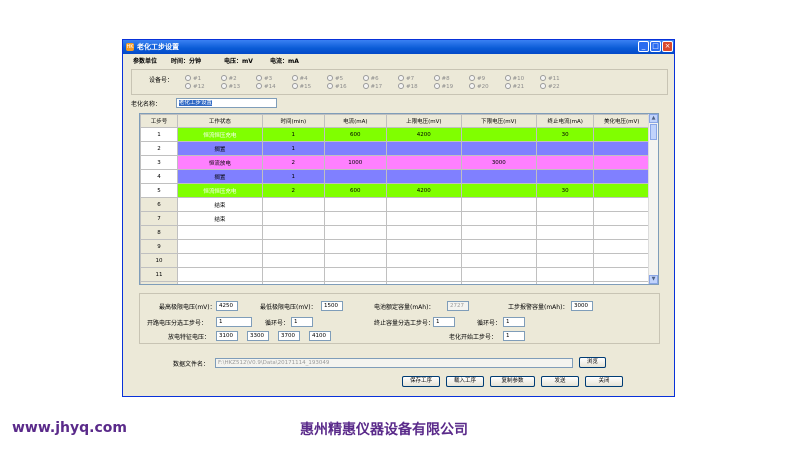 The height and width of the screenshot is (450, 800). I want to click on step-number-cell: 6, so click(159, 204).